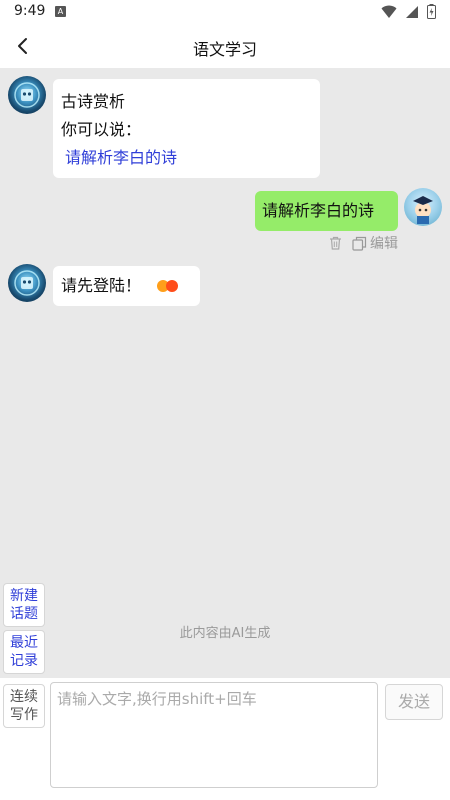  I want to click on edit-button: 编辑, so click(375, 243).